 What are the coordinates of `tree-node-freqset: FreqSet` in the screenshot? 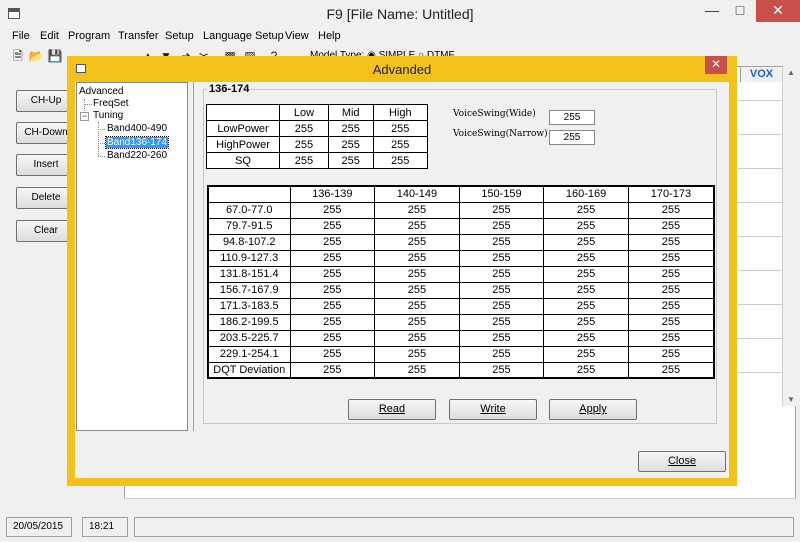 It's located at (111, 103).